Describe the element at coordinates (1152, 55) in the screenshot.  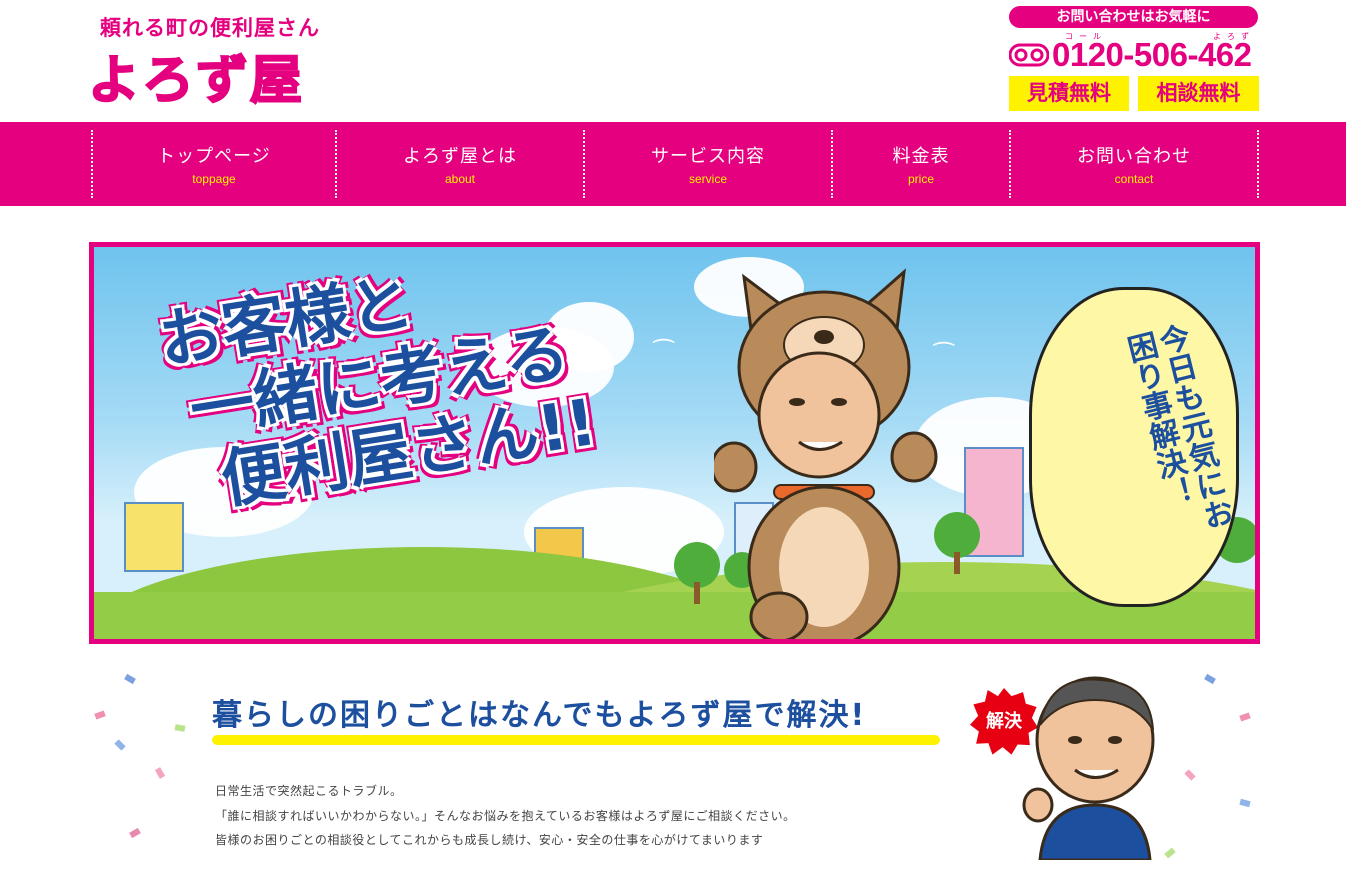
I see `phone-number: 0120-506-462` at that location.